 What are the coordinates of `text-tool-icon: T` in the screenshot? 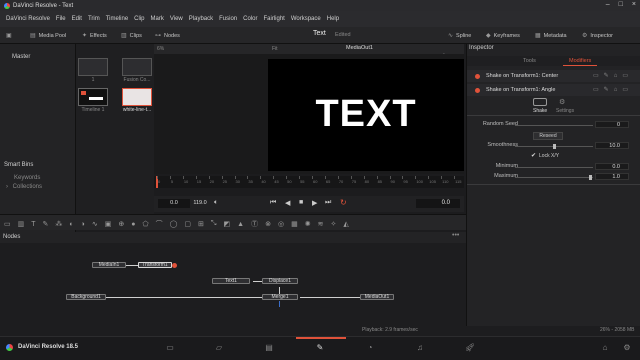 It's located at (33, 224).